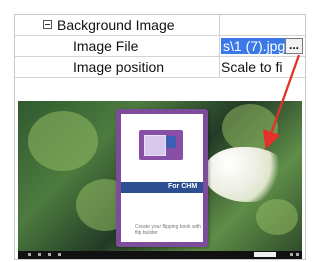  Describe the element at coordinates (281, 102) in the screenshot. I see `annotation-arrow` at that location.